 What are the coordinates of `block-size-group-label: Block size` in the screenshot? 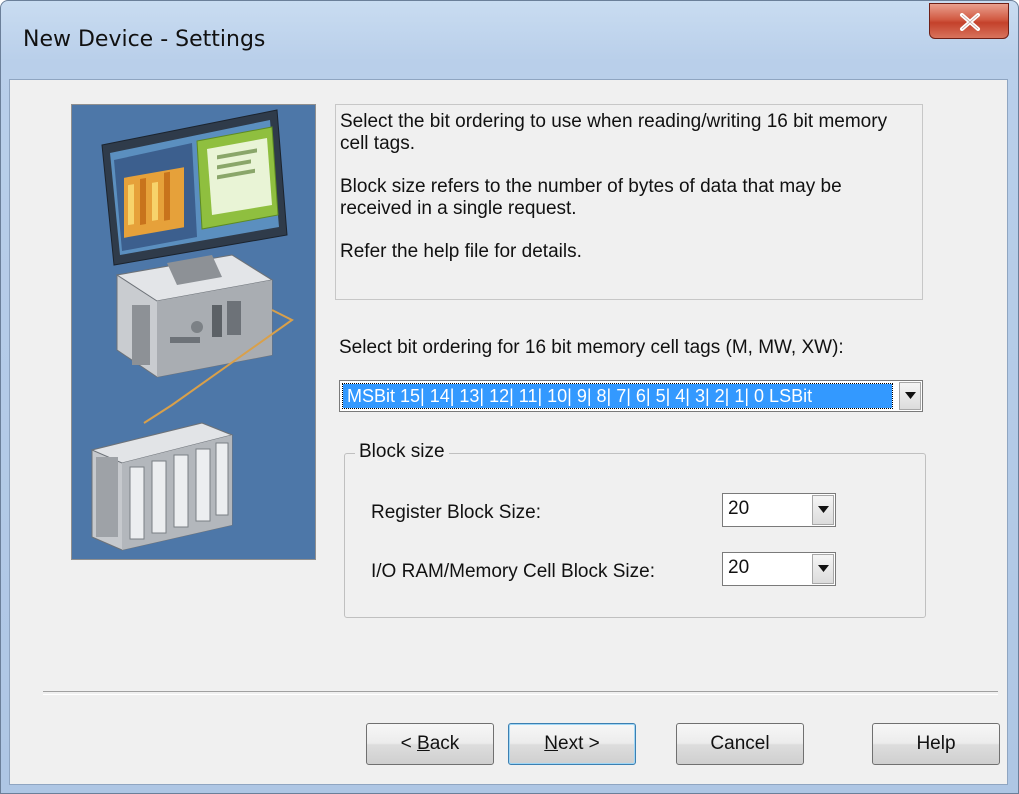 It's located at (402, 452).